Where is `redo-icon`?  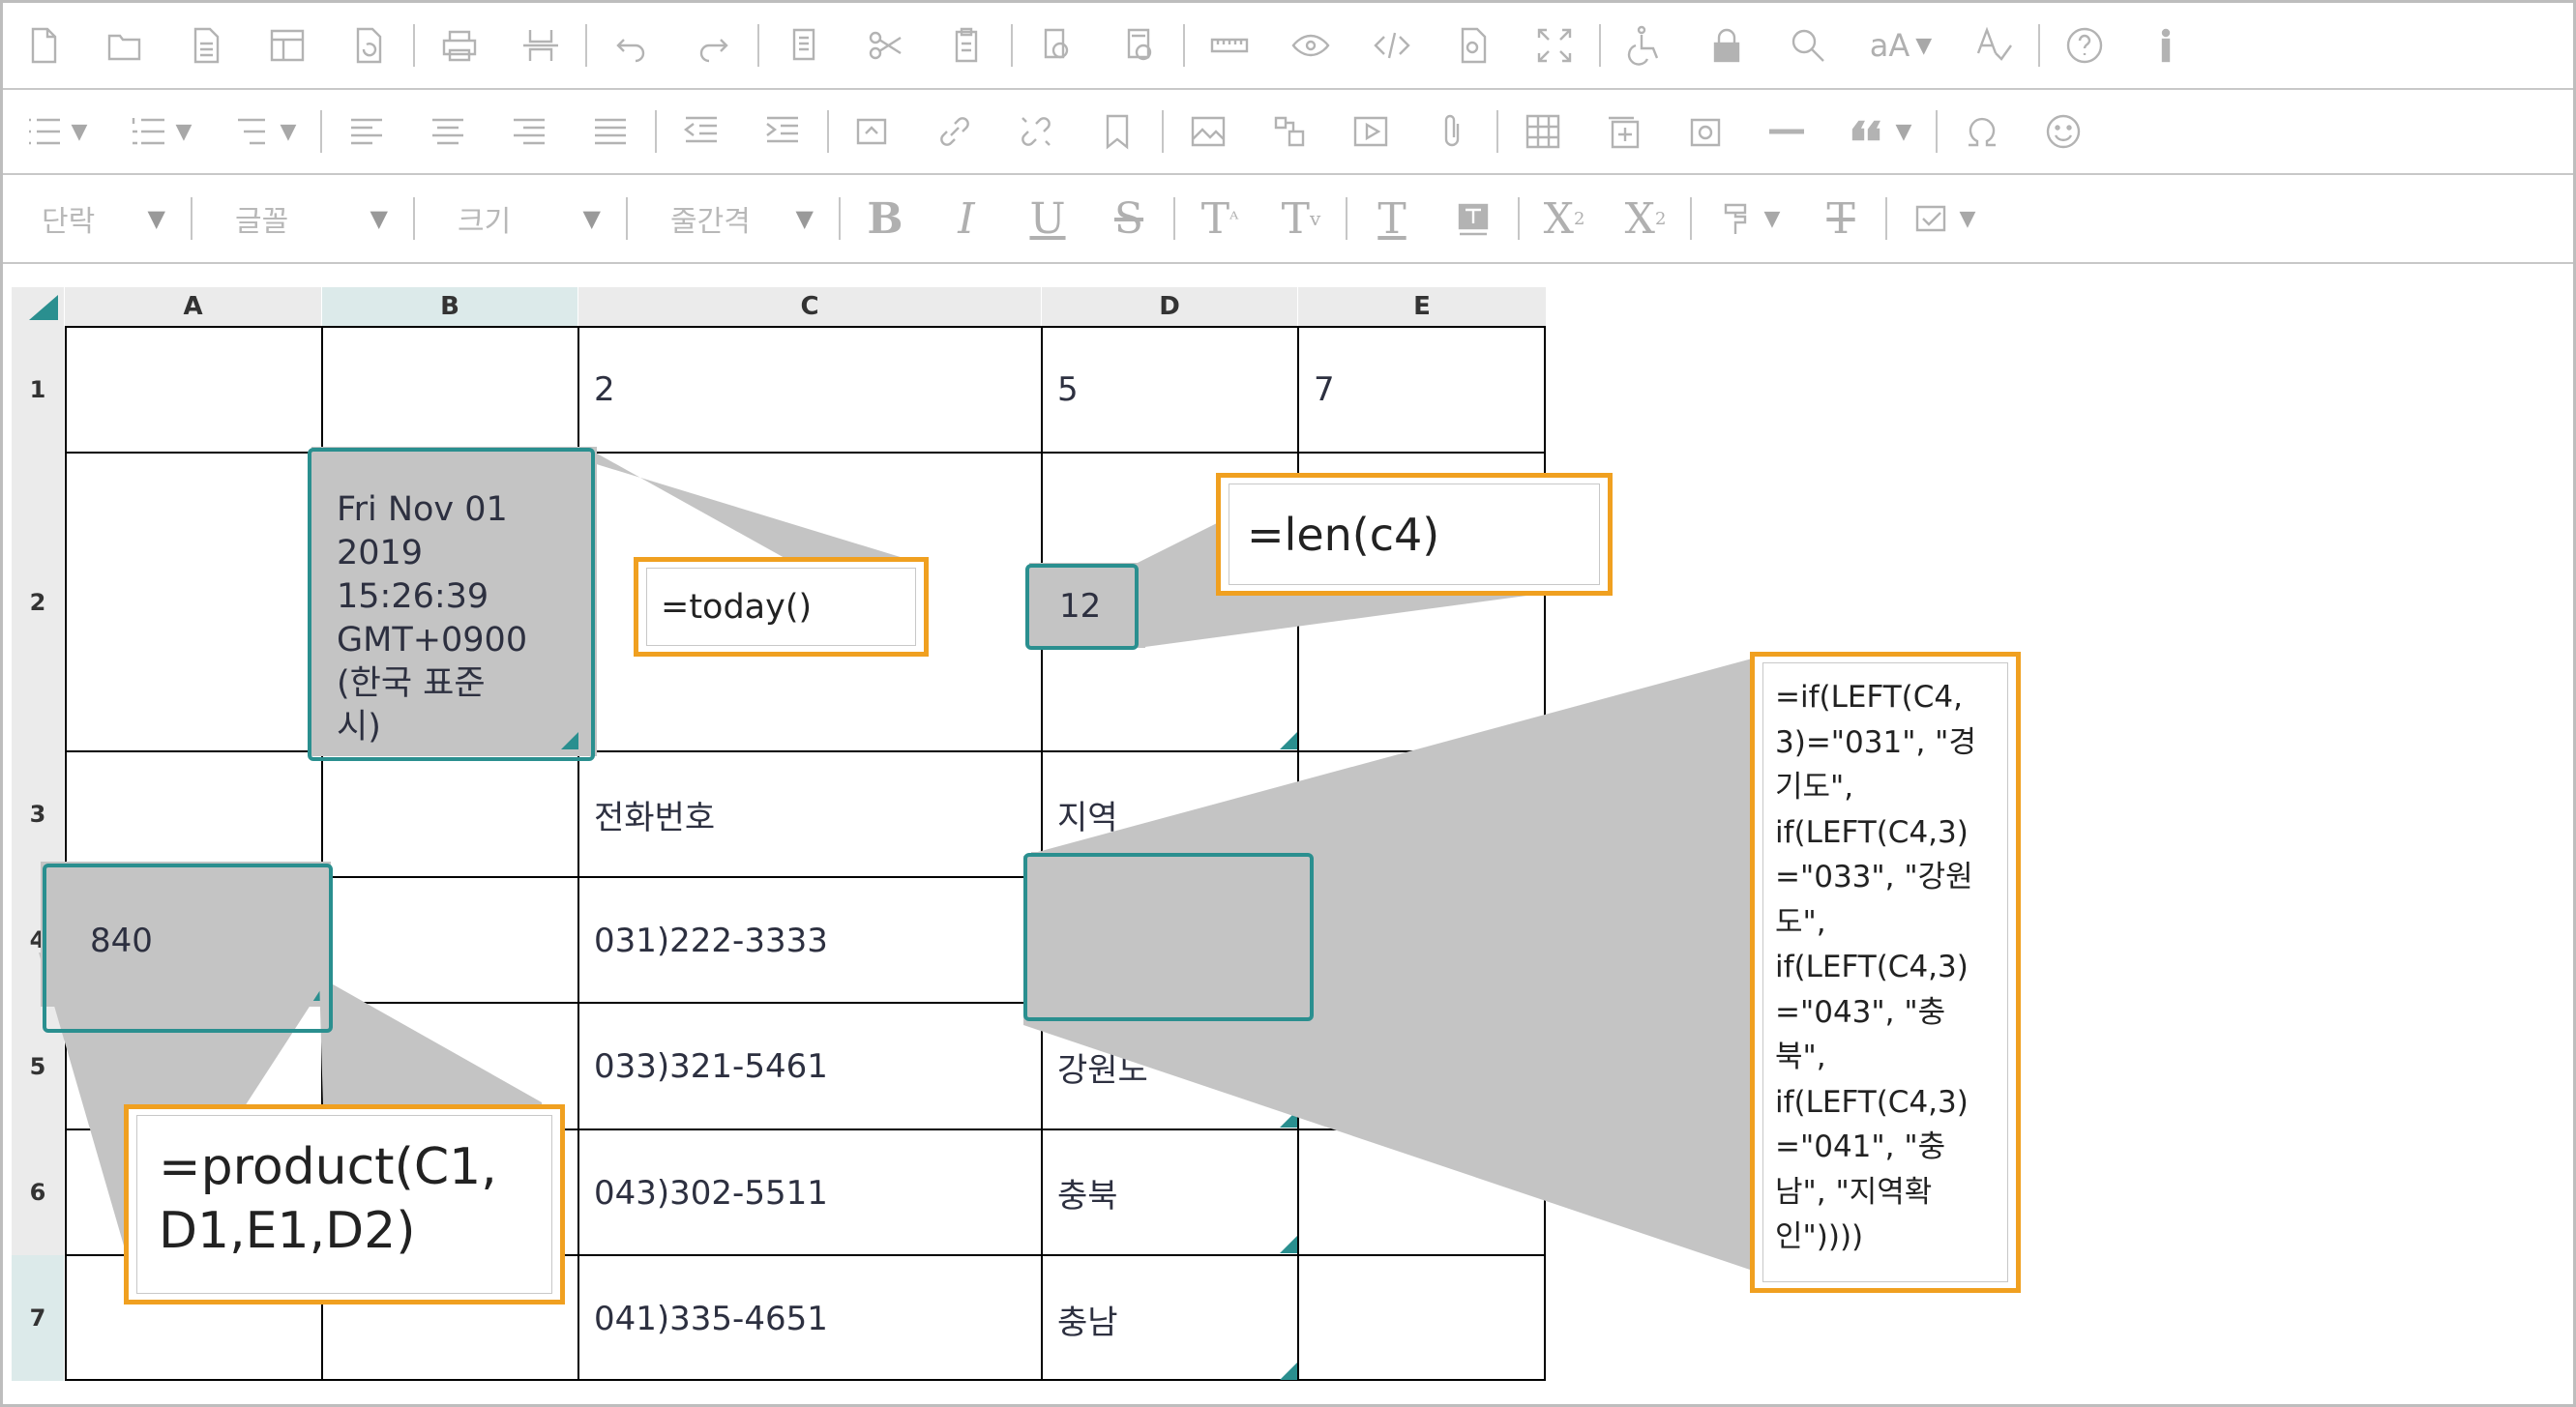 redo-icon is located at coordinates (713, 45).